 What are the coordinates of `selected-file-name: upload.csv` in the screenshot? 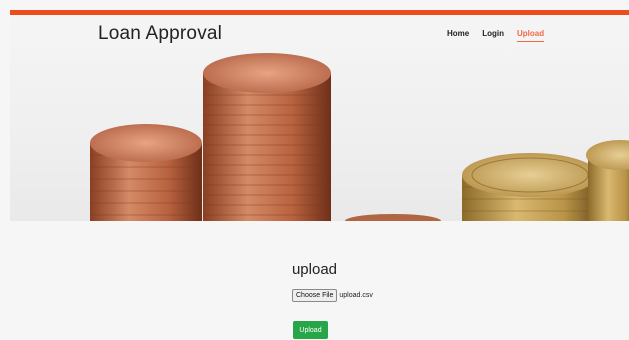 It's located at (356, 295).